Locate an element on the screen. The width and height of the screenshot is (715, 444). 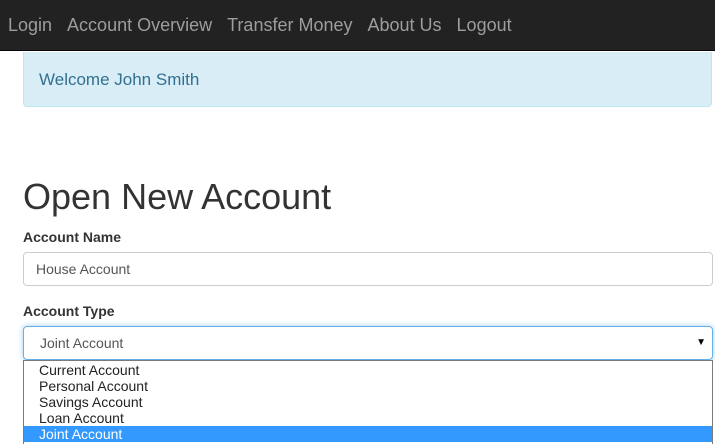
welcome-alert: Welcome John Smith is located at coordinates (367, 79).